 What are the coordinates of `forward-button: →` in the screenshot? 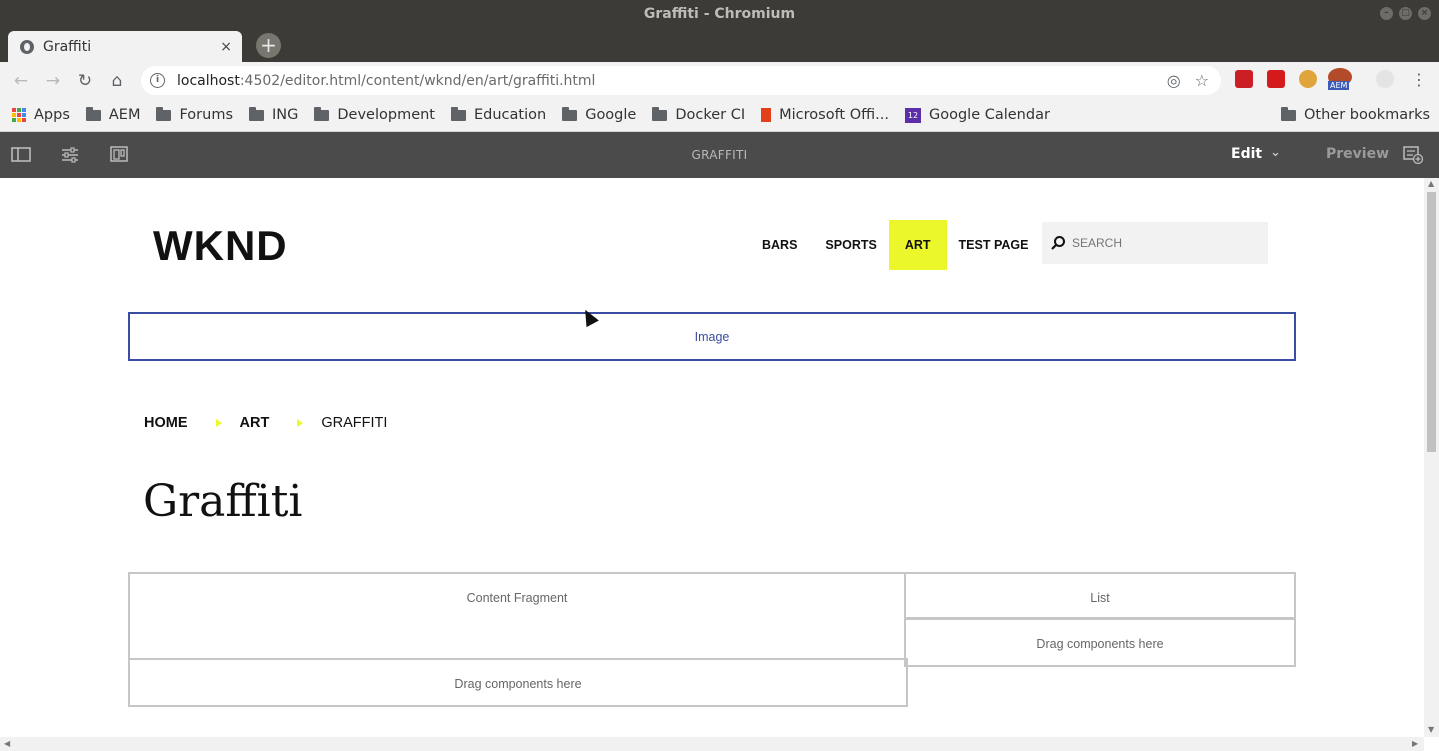 It's located at (53, 81).